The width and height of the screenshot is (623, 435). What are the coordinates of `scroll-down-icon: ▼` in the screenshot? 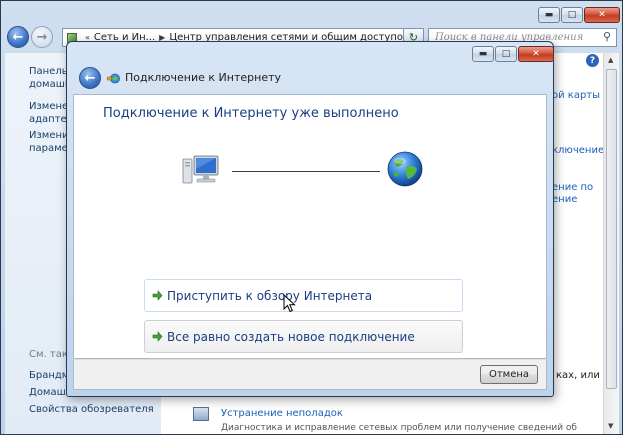 It's located at (610, 426).